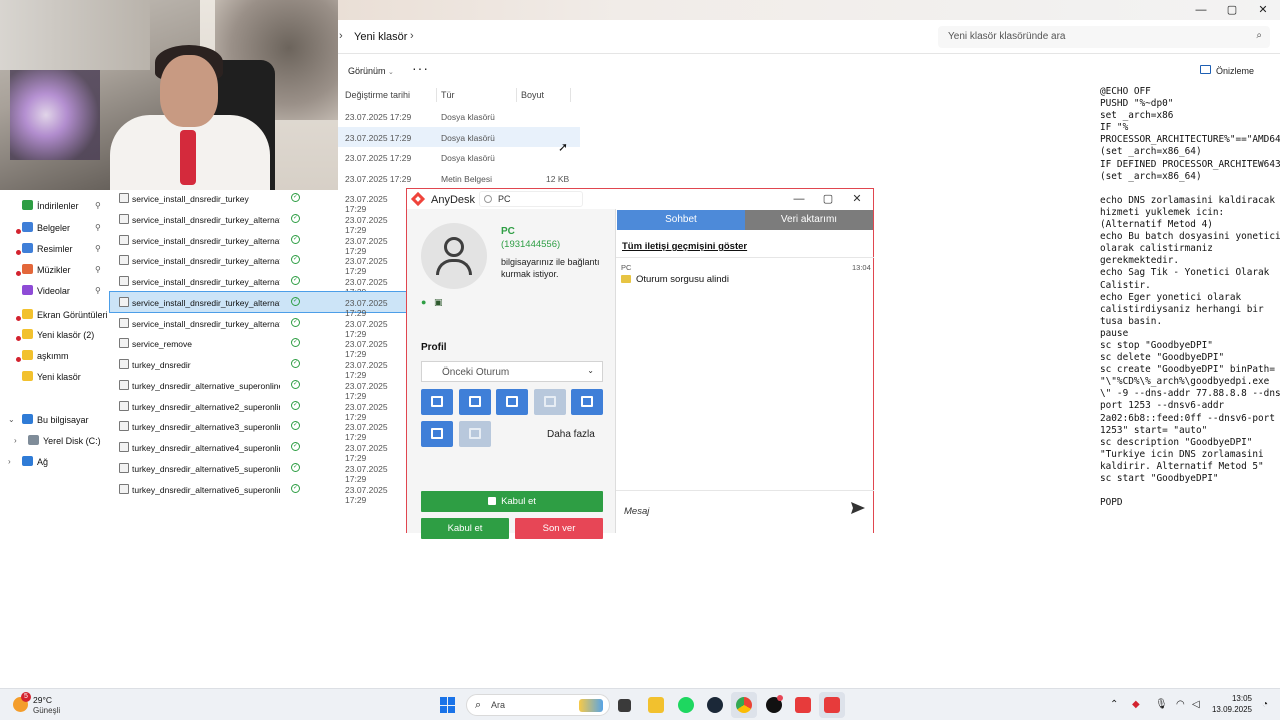  What do you see at coordinates (437, 402) in the screenshot?
I see `keyboard-permission-button` at bounding box center [437, 402].